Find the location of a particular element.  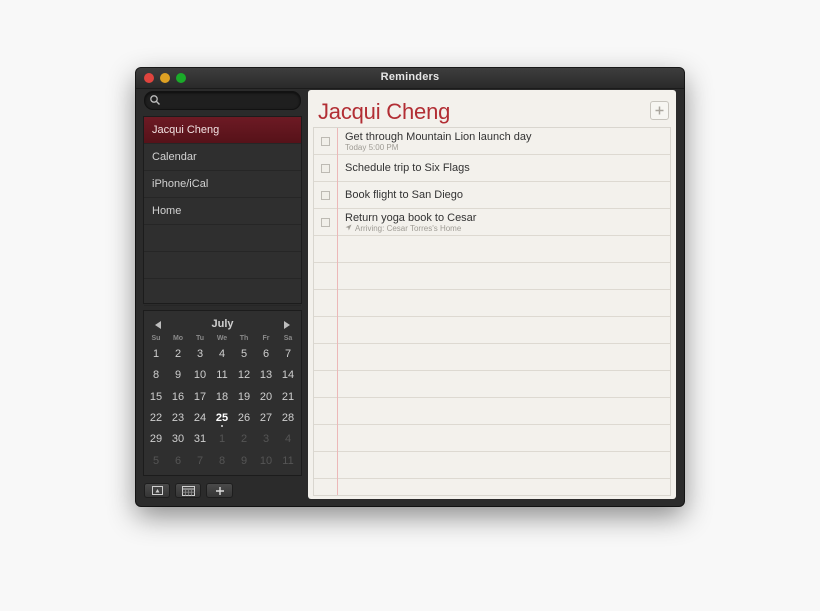

calendar-day: 17 is located at coordinates (200, 397).